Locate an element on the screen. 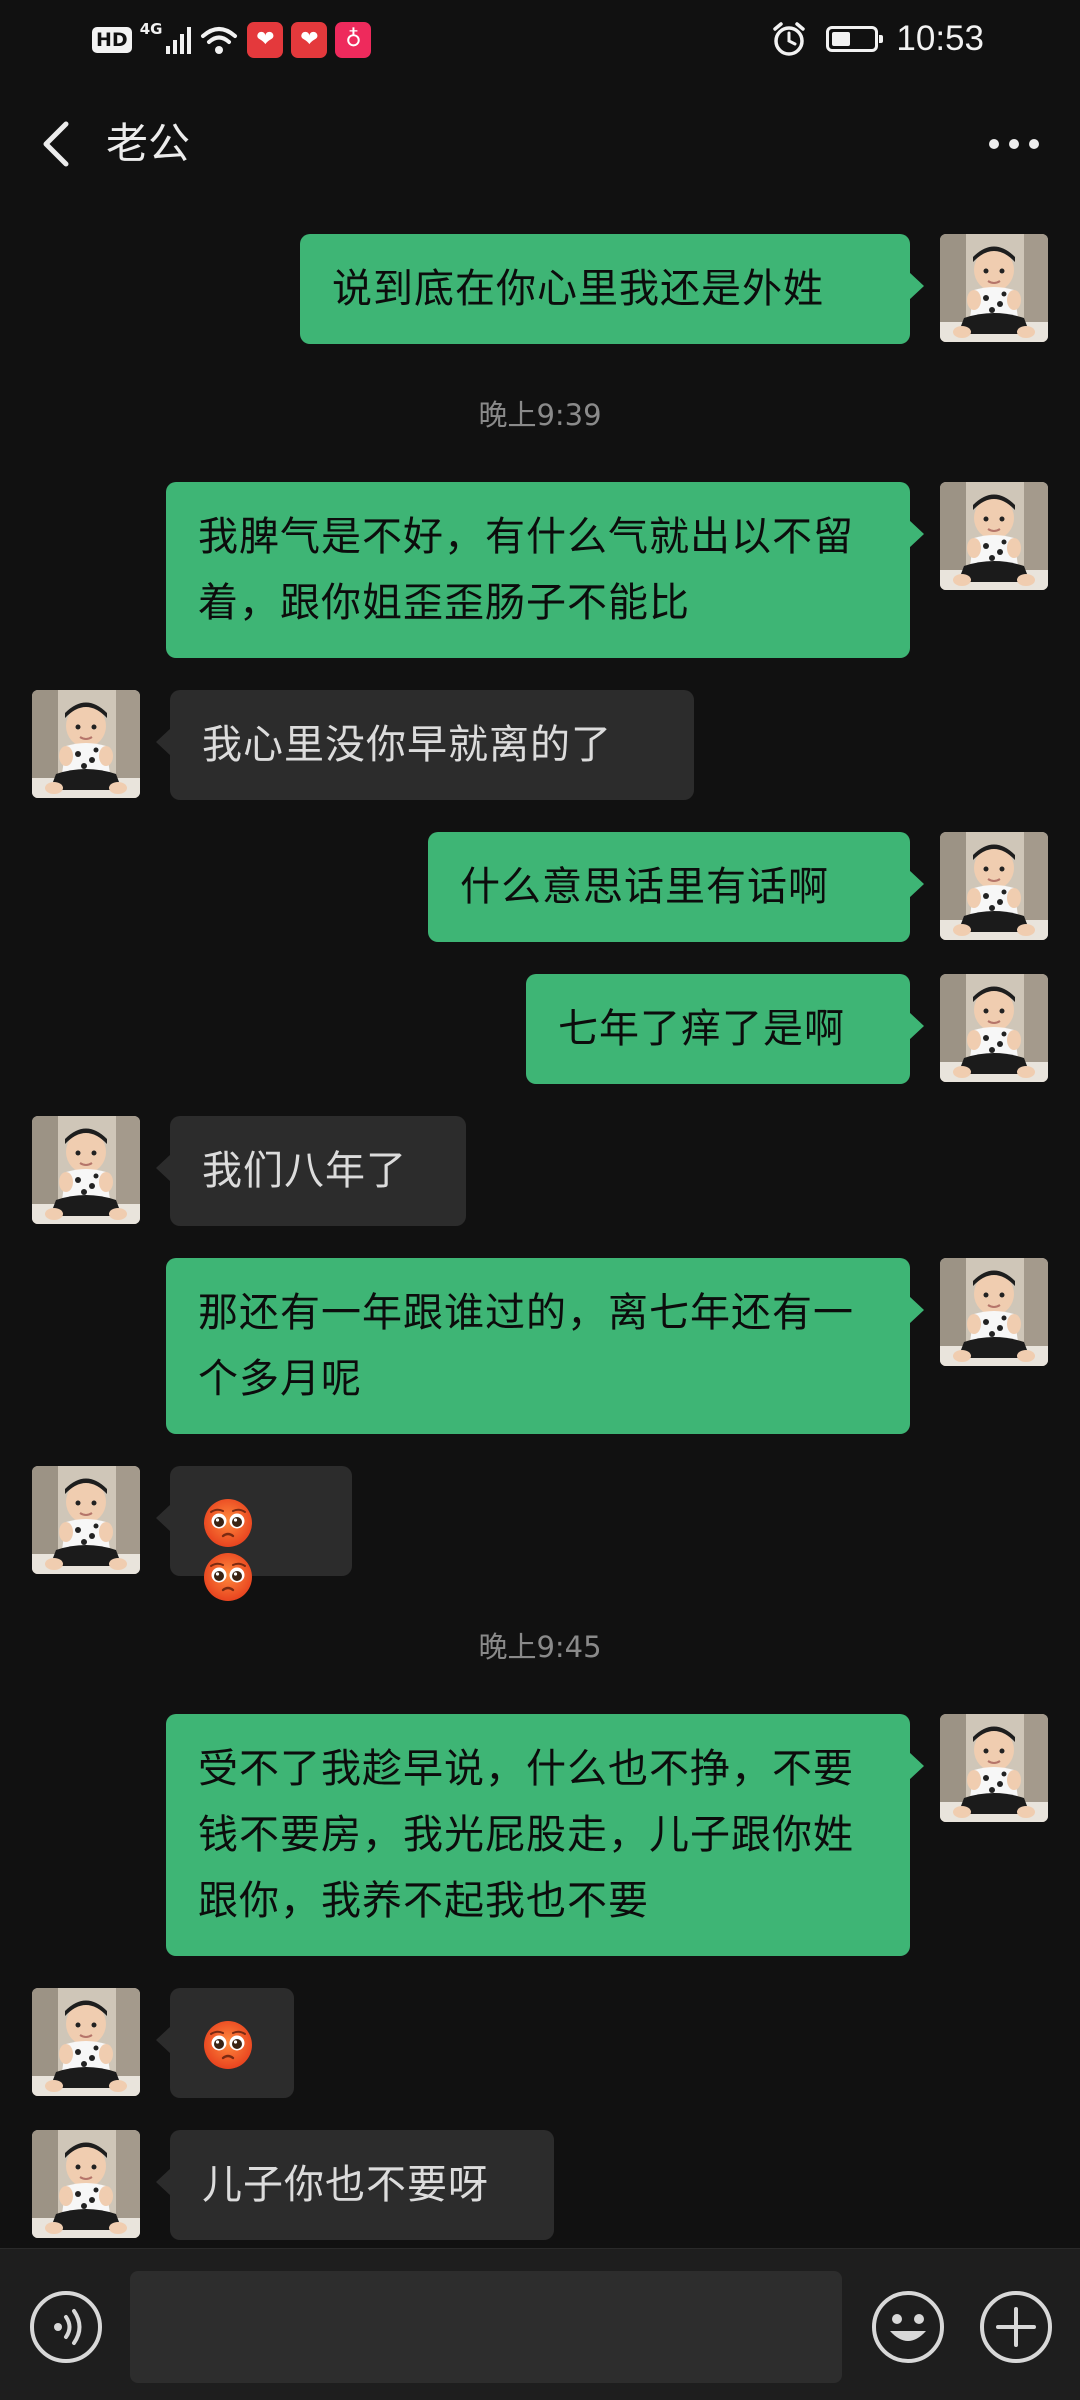 This screenshot has height=2400, width=1080. outgoing-message: 我脾气是不好，有什么气就出以不留着，跟你姐歪歪肠子不能比 is located at coordinates (540, 570).